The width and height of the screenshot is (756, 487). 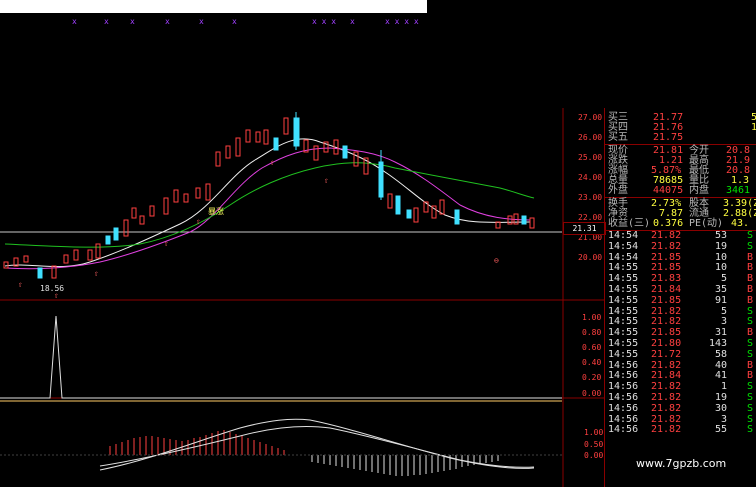 What do you see at coordinates (668, 223) in the screenshot?
I see `quote-value: 0.376` at bounding box center [668, 223].